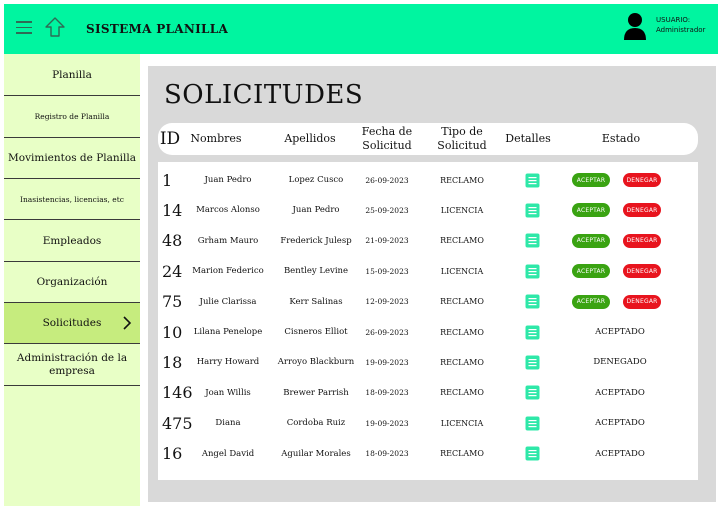 This screenshot has width=722, height=506. What do you see at coordinates (157, 29) in the screenshot?
I see `app-title: SISTEMA PLANILLA` at bounding box center [157, 29].